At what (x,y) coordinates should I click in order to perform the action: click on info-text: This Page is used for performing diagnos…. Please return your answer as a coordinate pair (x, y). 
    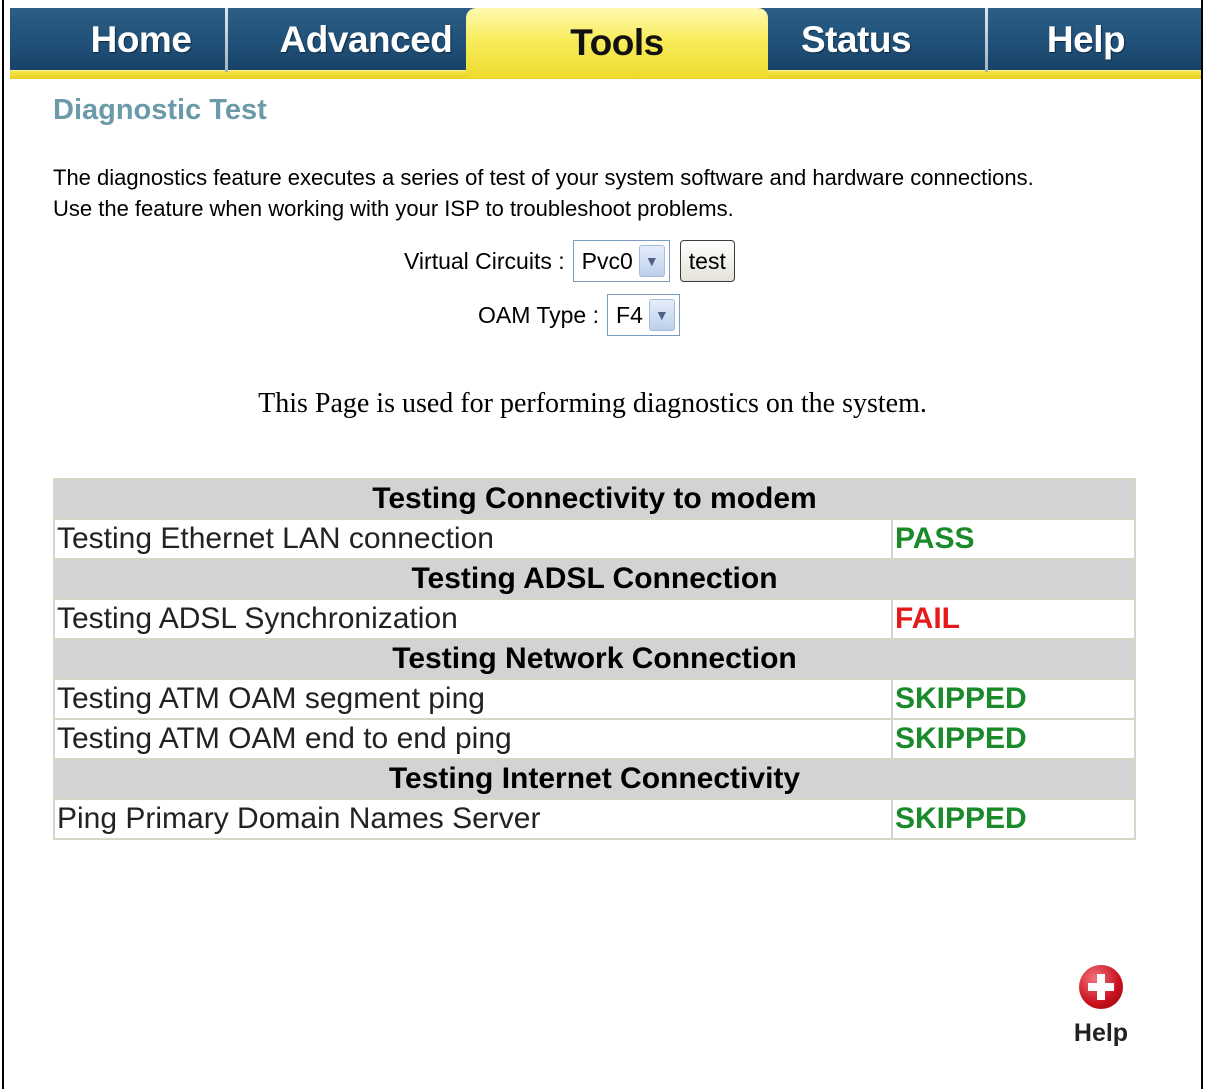
    Looking at the image, I should click on (592, 403).